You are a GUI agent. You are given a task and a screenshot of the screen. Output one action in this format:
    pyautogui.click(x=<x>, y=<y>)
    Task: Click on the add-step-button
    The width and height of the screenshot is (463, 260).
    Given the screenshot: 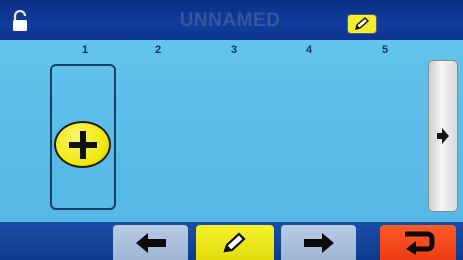 What is the action you would take?
    pyautogui.click(x=82, y=144)
    